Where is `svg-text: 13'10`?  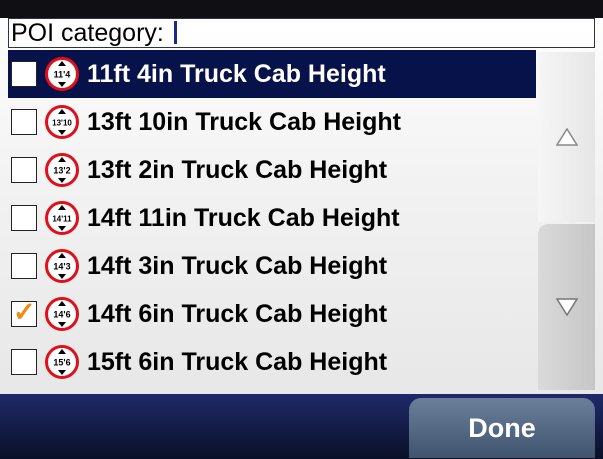
svg-text: 13'10 is located at coordinates (62, 123).